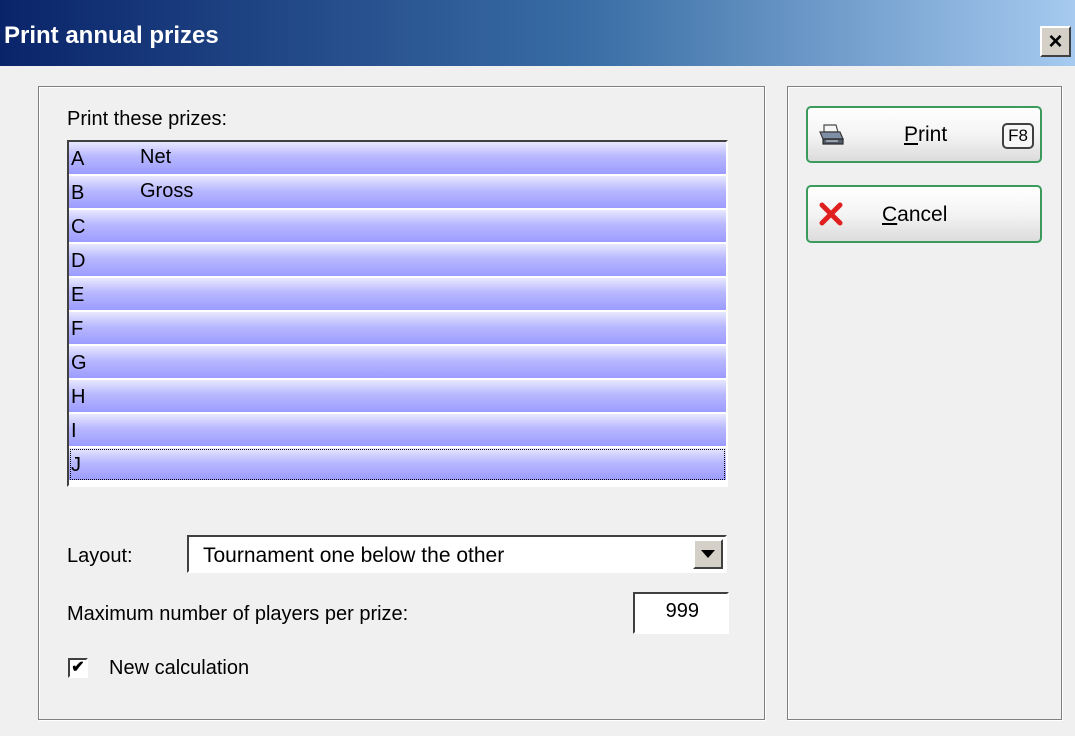  I want to click on checkmark-icon: ✔, so click(78, 667).